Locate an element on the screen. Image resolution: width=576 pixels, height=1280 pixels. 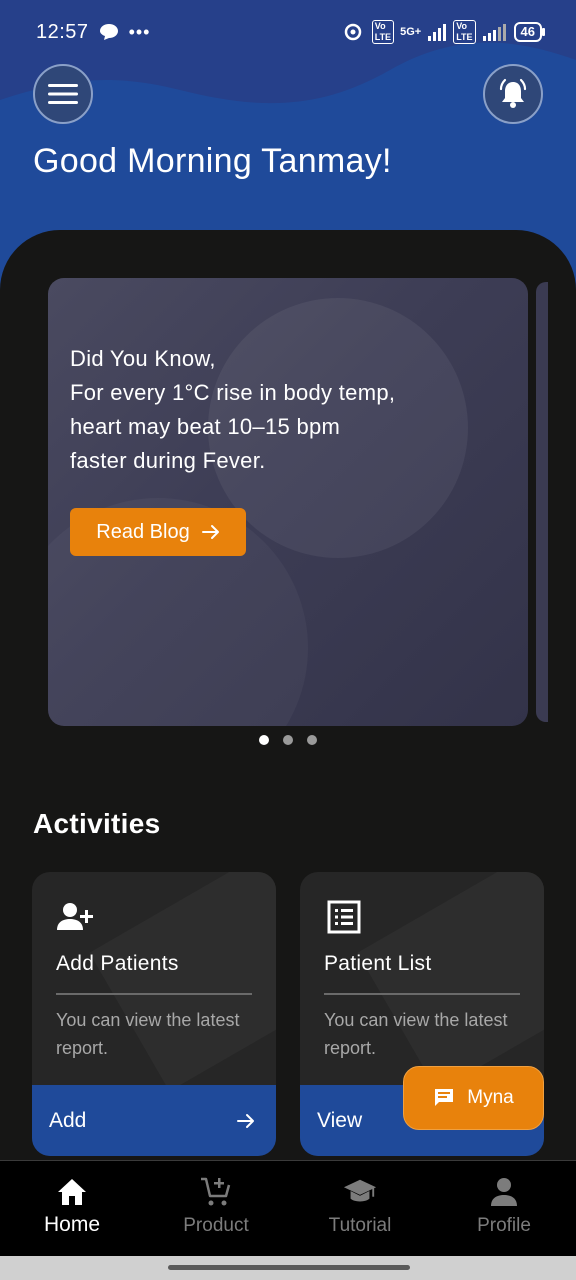
blog-line: faster during Fever. is located at coordinates (168, 460).